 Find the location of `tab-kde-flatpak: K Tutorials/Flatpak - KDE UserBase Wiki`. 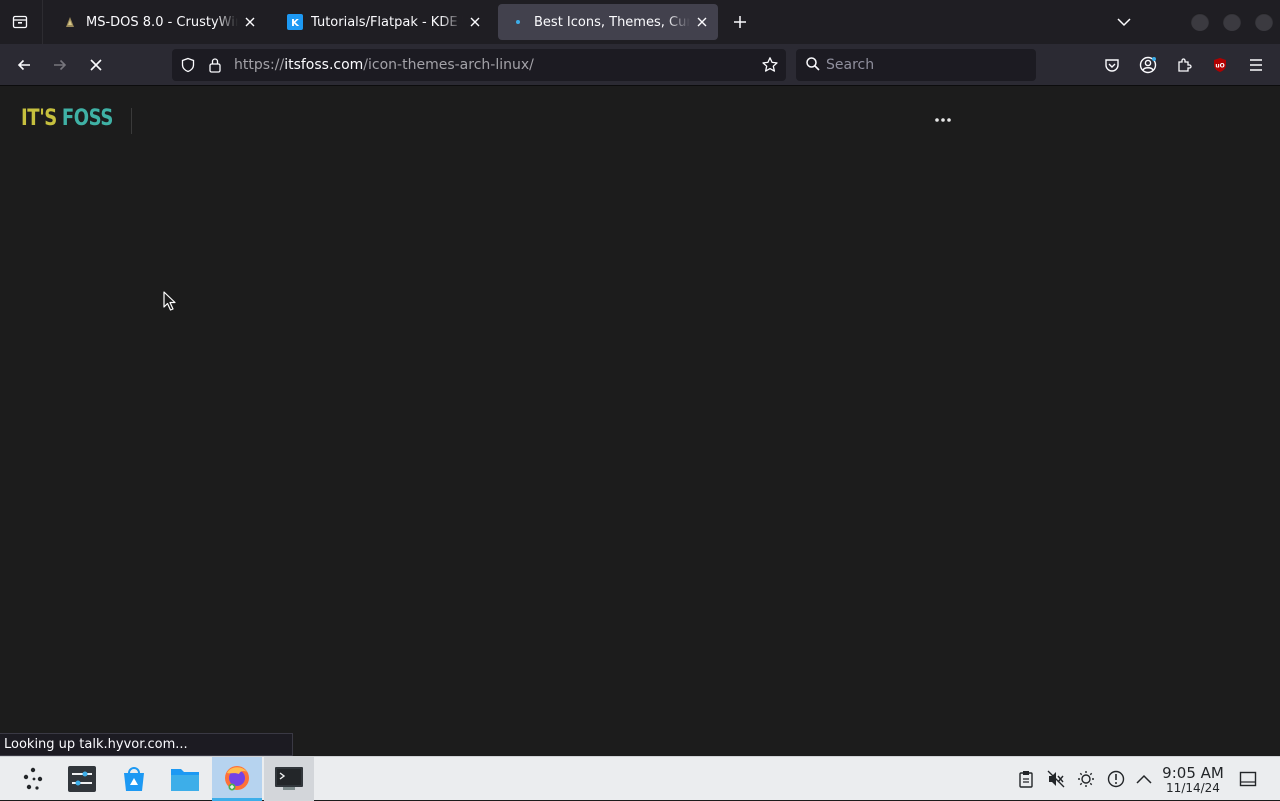

tab-kde-flatpak: K Tutorials/Flatpak - KDE UserBase Wiki is located at coordinates (383, 22).